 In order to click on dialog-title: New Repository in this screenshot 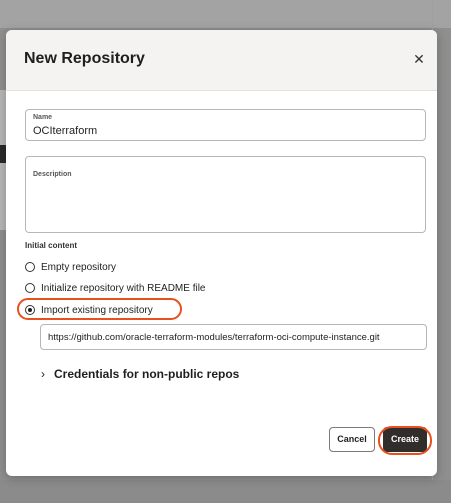, I will do `click(84, 58)`.